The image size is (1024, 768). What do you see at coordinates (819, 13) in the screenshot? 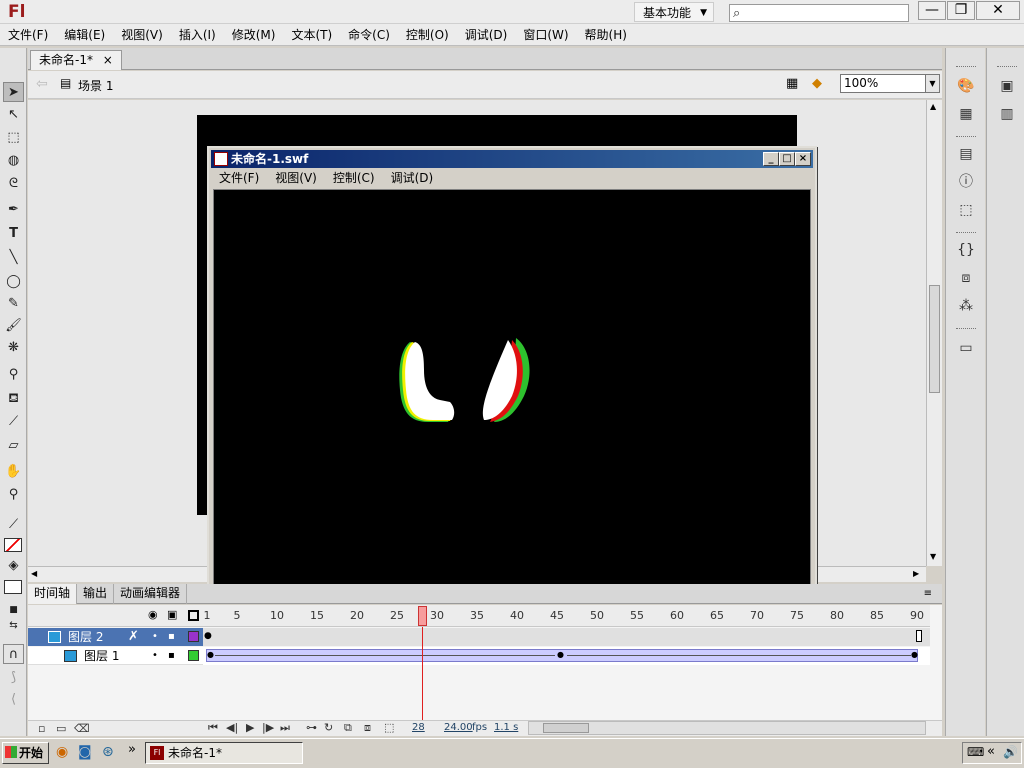
I see `help-search-input: ⌕` at bounding box center [819, 13].